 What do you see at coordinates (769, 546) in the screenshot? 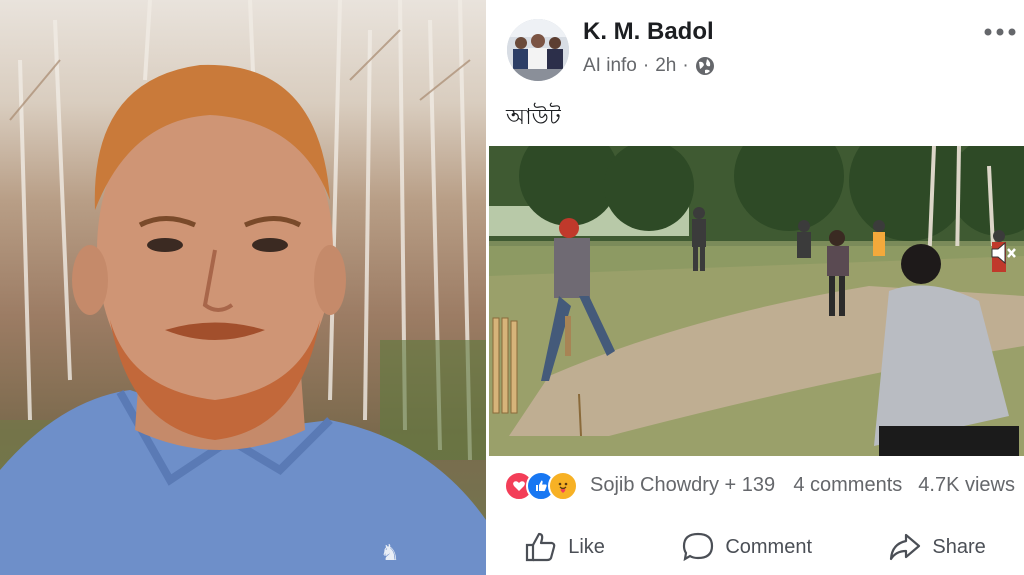
I see `comment-label: Comment` at bounding box center [769, 546].